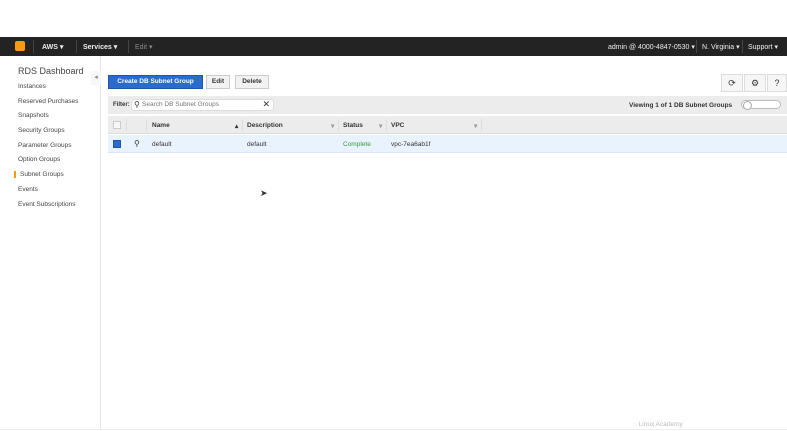 This screenshot has width=787, height=431. I want to click on help-button: ?, so click(777, 83).